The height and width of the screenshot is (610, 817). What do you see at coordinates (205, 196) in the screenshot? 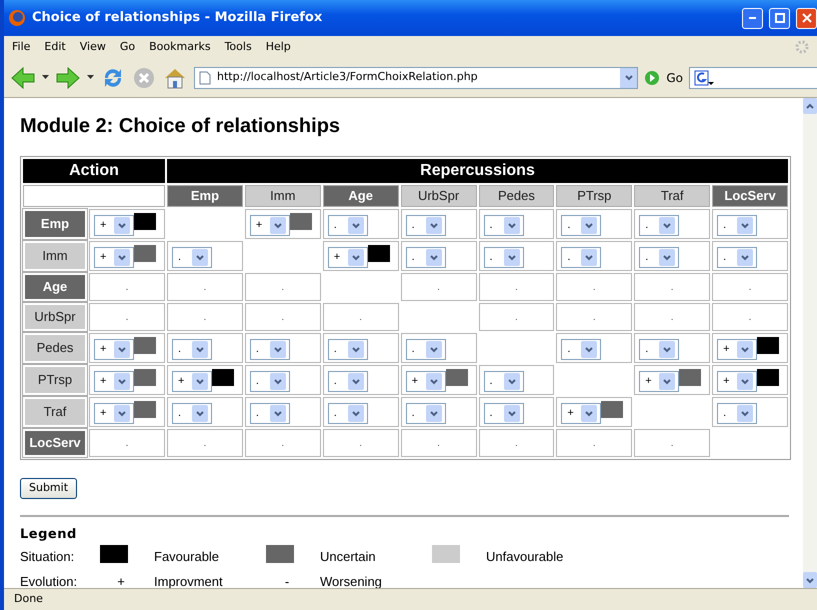
I see `column-header: Emp` at bounding box center [205, 196].